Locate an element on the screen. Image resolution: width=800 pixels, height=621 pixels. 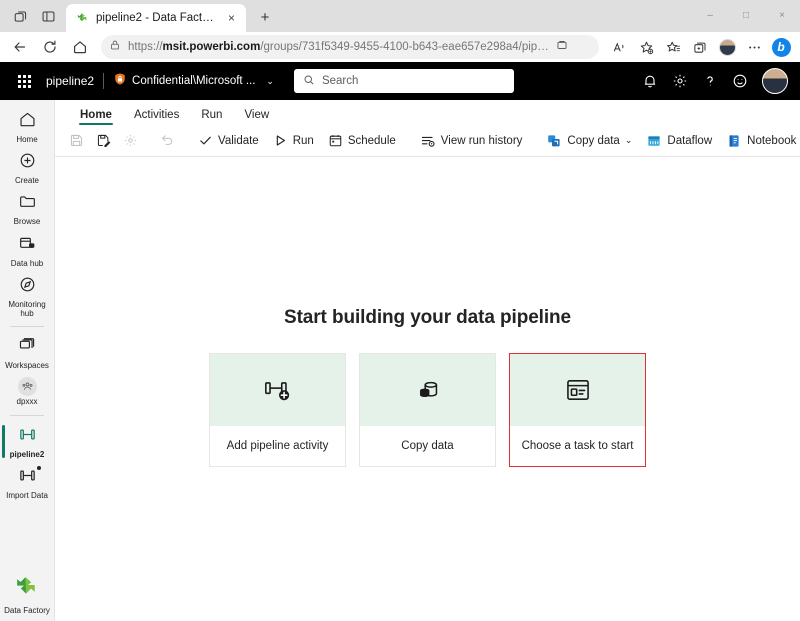
copy-data-button: Copy data ⌄ is located at coordinates (589, 141).